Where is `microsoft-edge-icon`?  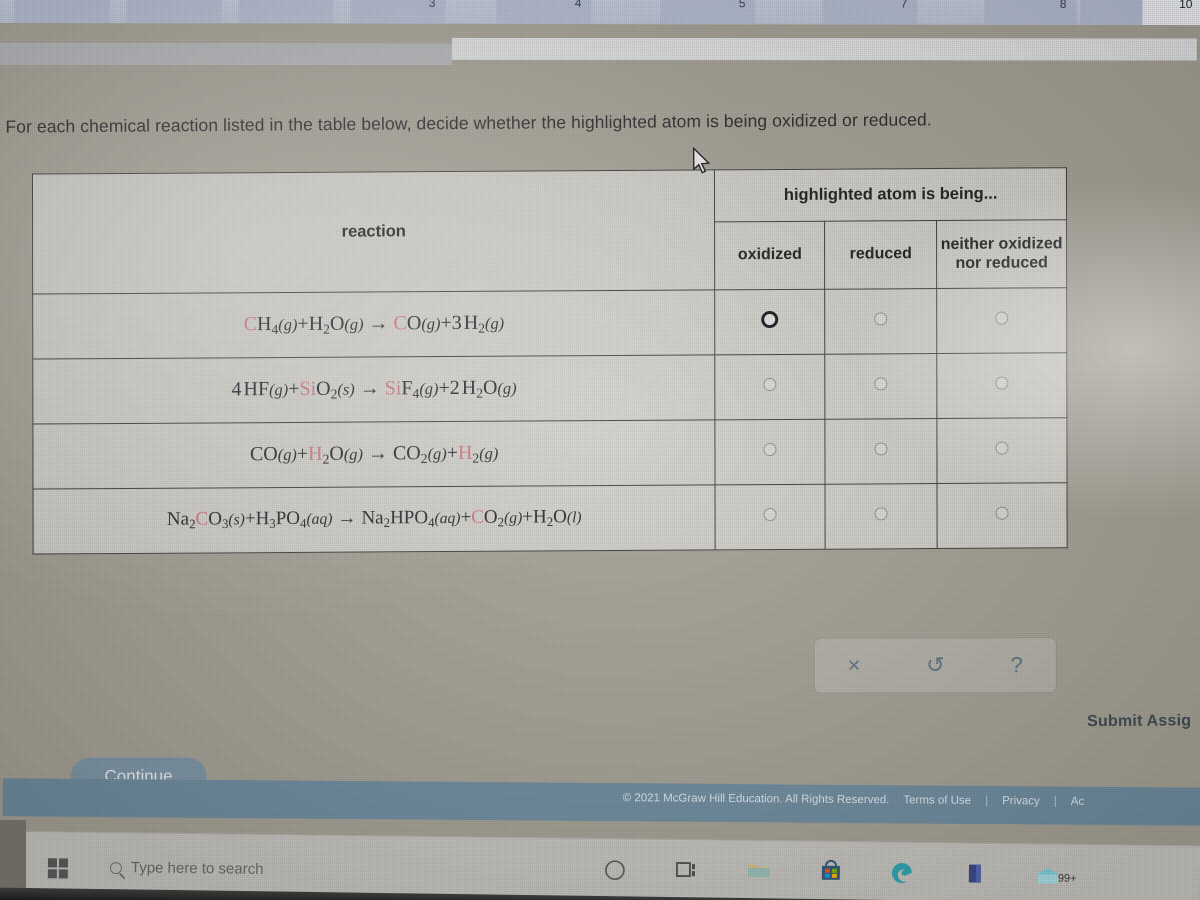
microsoft-edge-icon is located at coordinates (903, 872).